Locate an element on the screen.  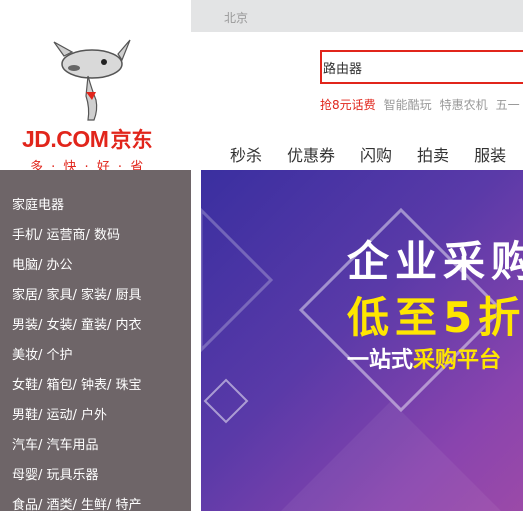
category-item: 女鞋/ 箱包/ 钟表/ 珠宝 is located at coordinates (77, 383).